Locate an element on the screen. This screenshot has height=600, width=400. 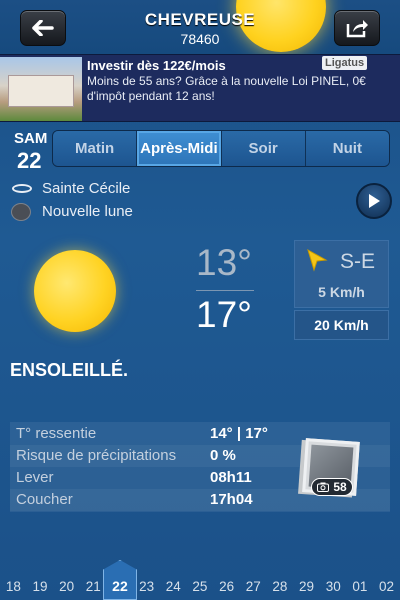
share-button is located at coordinates (357, 28).